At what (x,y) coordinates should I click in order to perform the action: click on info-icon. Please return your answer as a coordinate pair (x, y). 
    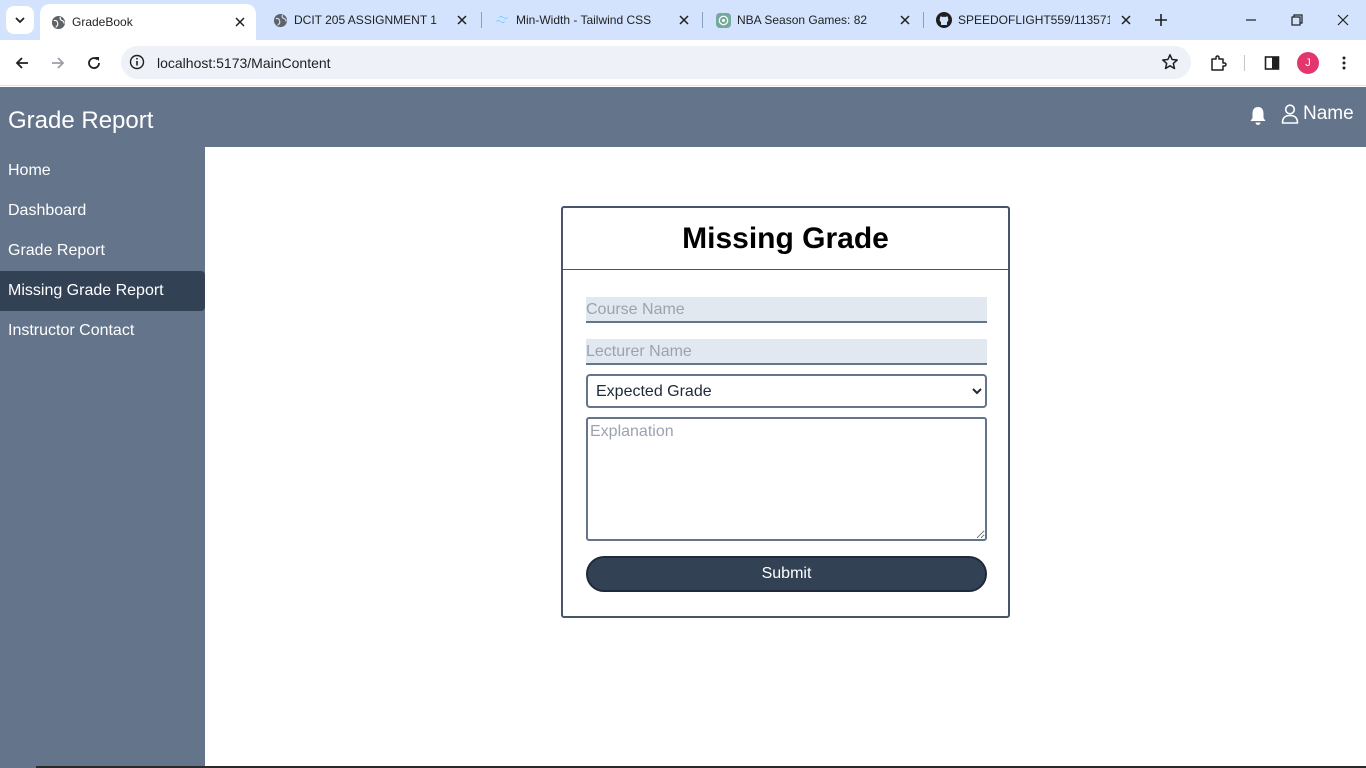
    Looking at the image, I should click on (137, 62).